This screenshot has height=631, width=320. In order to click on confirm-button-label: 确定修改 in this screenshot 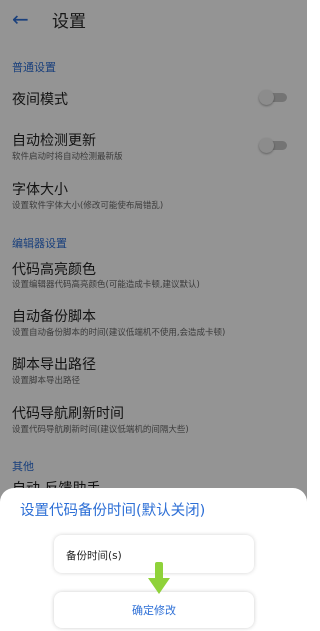, I will do `click(154, 610)`.